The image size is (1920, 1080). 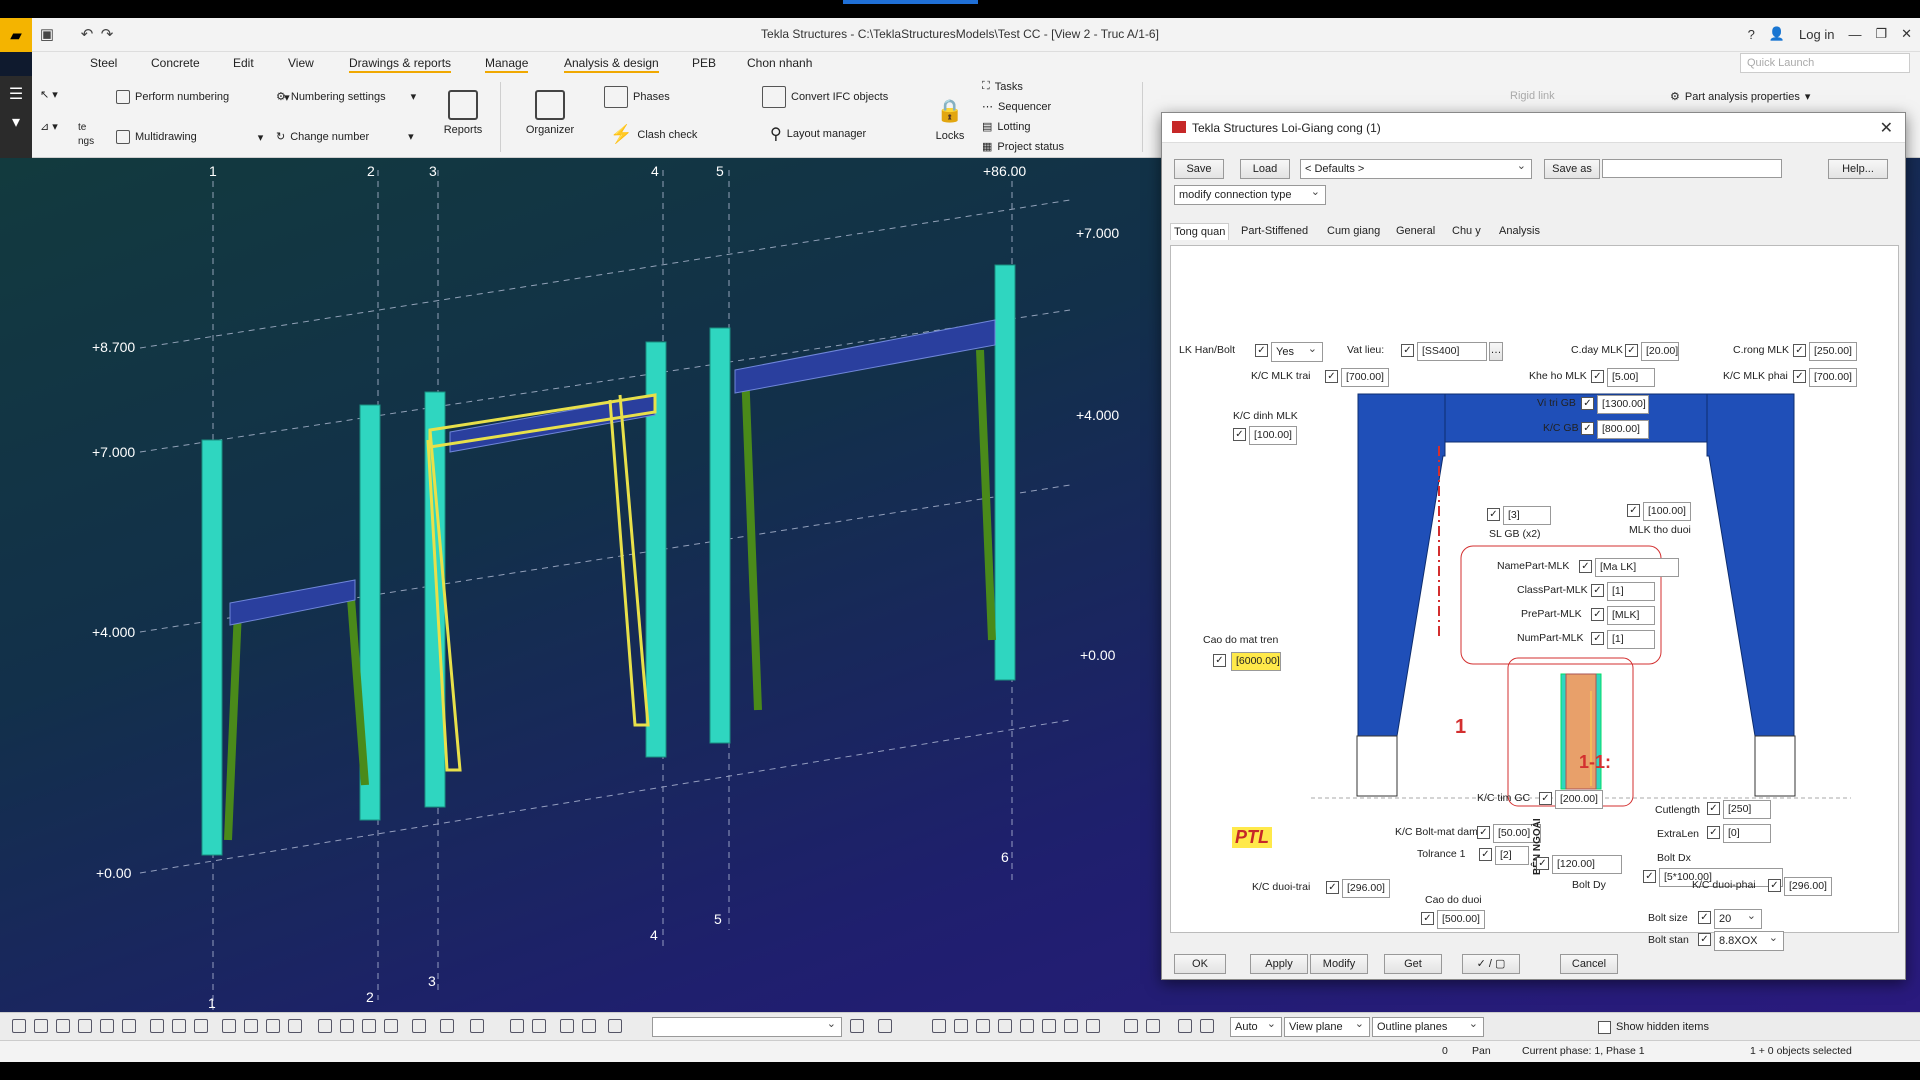 What do you see at coordinates (1631, 377) in the screenshot?
I see `khe-ho-input: [5.00]` at bounding box center [1631, 377].